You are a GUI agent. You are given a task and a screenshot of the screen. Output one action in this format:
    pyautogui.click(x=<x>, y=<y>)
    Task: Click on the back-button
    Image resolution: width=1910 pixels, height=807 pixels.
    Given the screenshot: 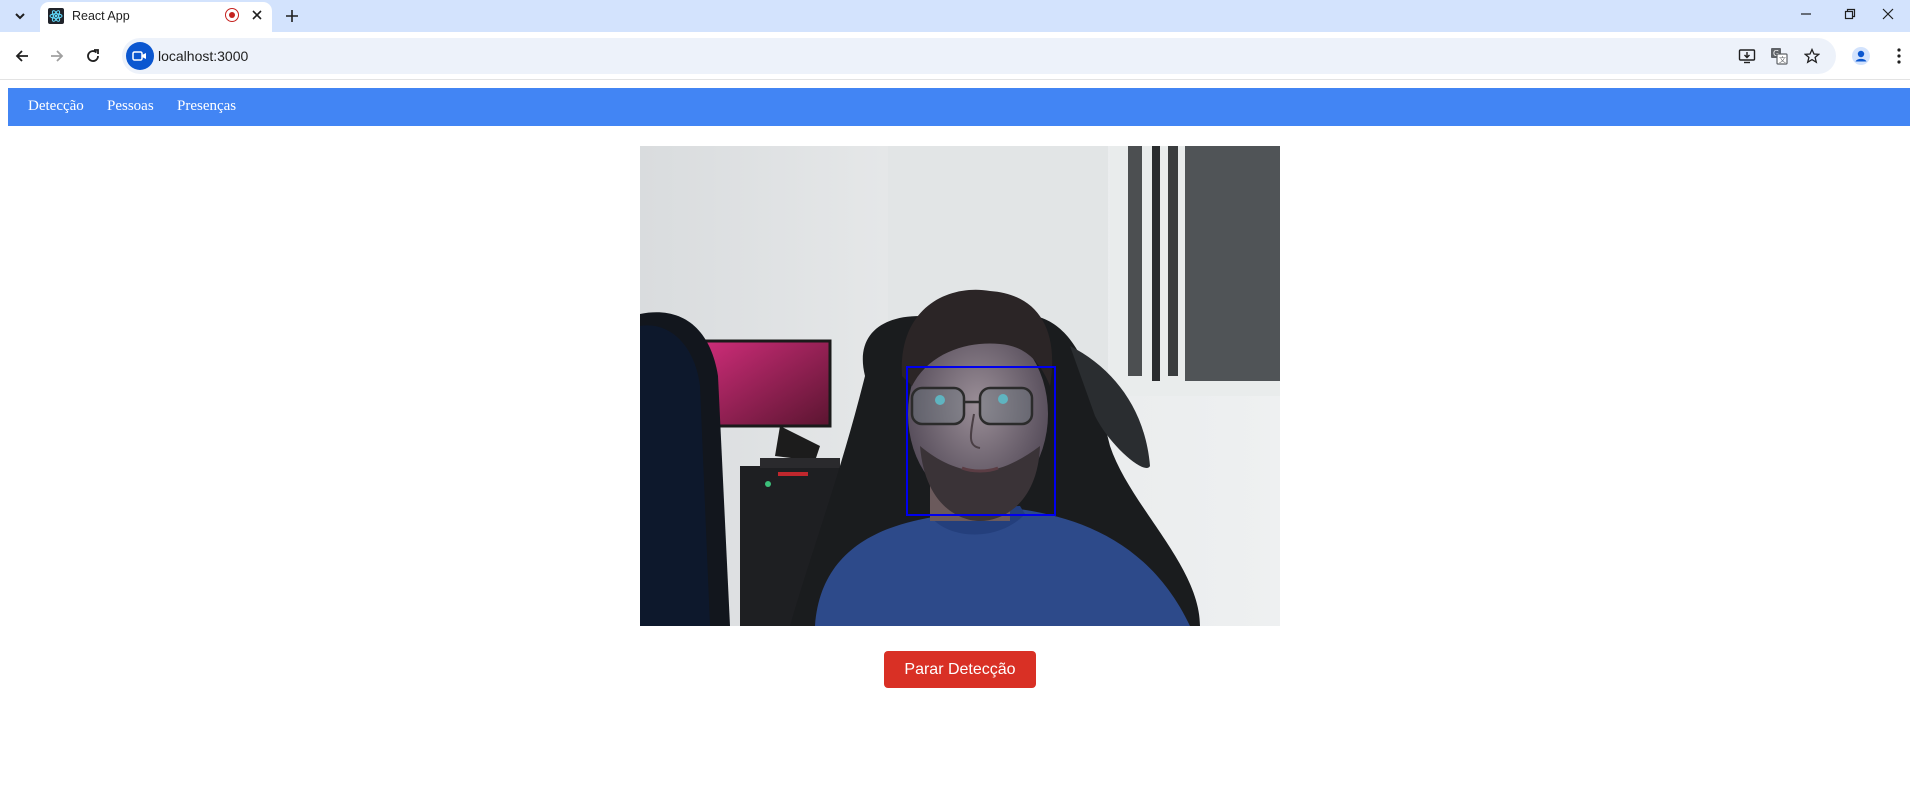 What is the action you would take?
    pyautogui.click(x=22, y=56)
    